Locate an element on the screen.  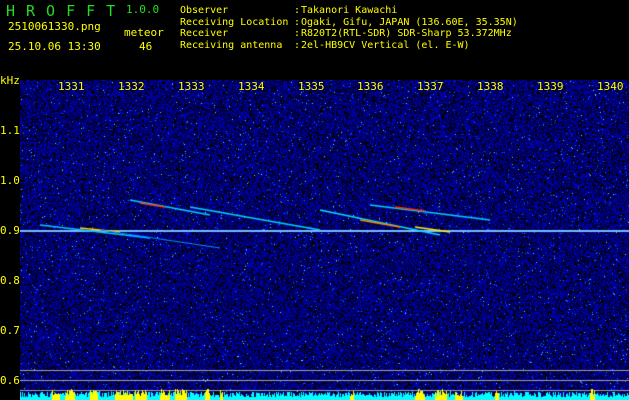
time-tick-label: 1339 is located at coordinates (550, 86).